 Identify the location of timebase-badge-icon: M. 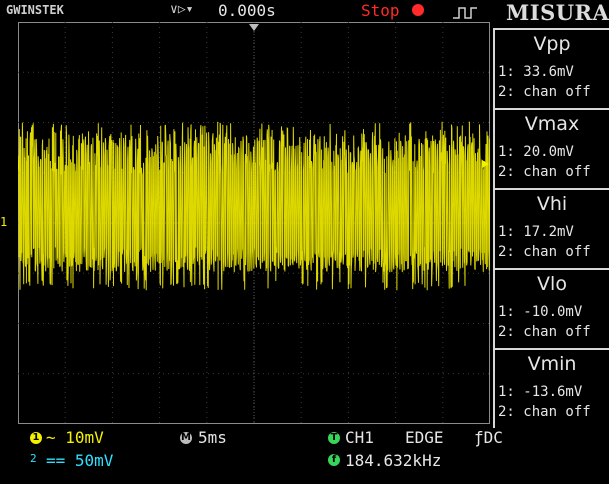
(186, 438).